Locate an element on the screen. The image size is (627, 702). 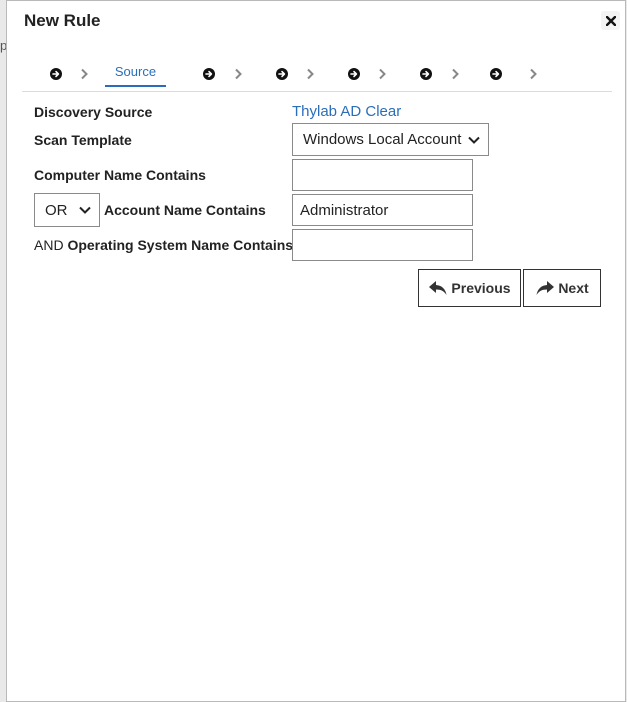
next-button: Next is located at coordinates (562, 288).